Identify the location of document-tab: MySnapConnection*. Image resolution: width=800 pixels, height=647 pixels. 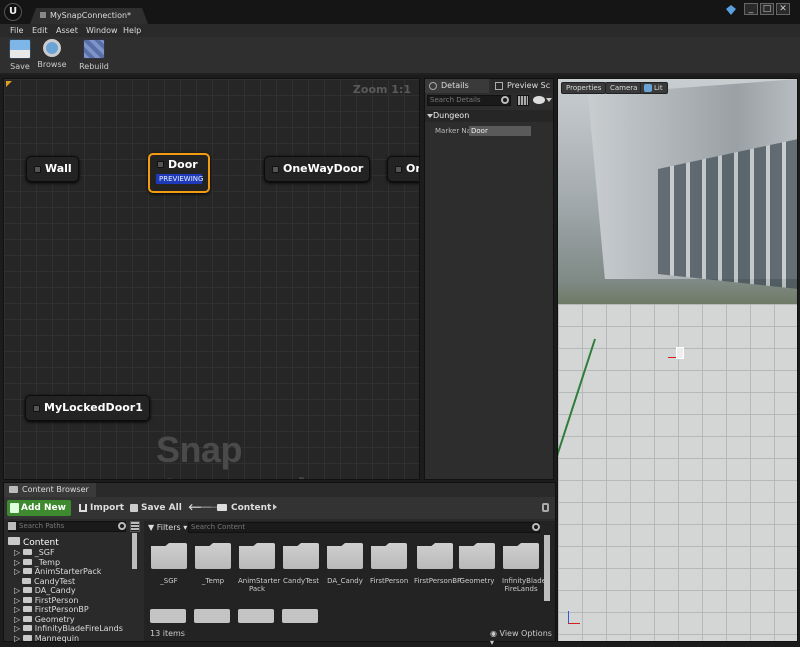
(89, 16).